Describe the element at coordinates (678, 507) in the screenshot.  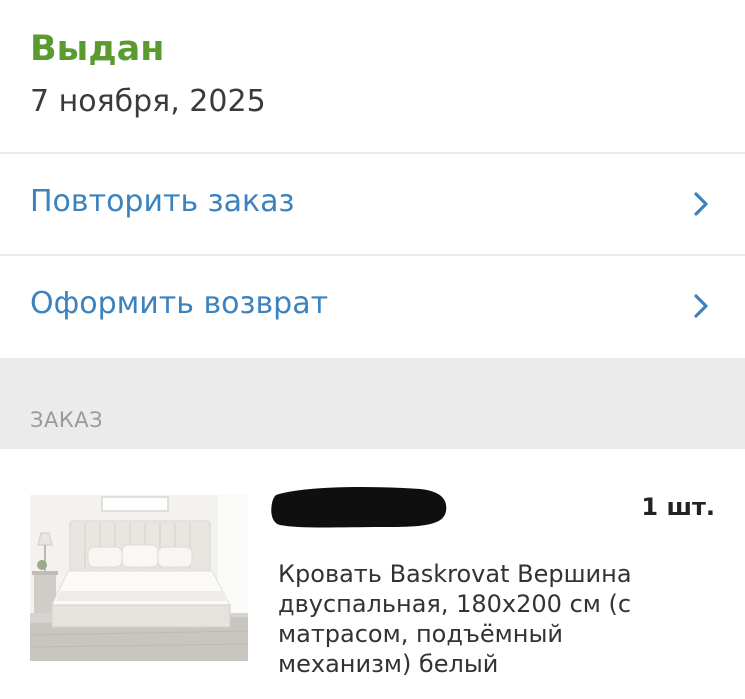
I see `item-quantity: 1 шт.` at that location.